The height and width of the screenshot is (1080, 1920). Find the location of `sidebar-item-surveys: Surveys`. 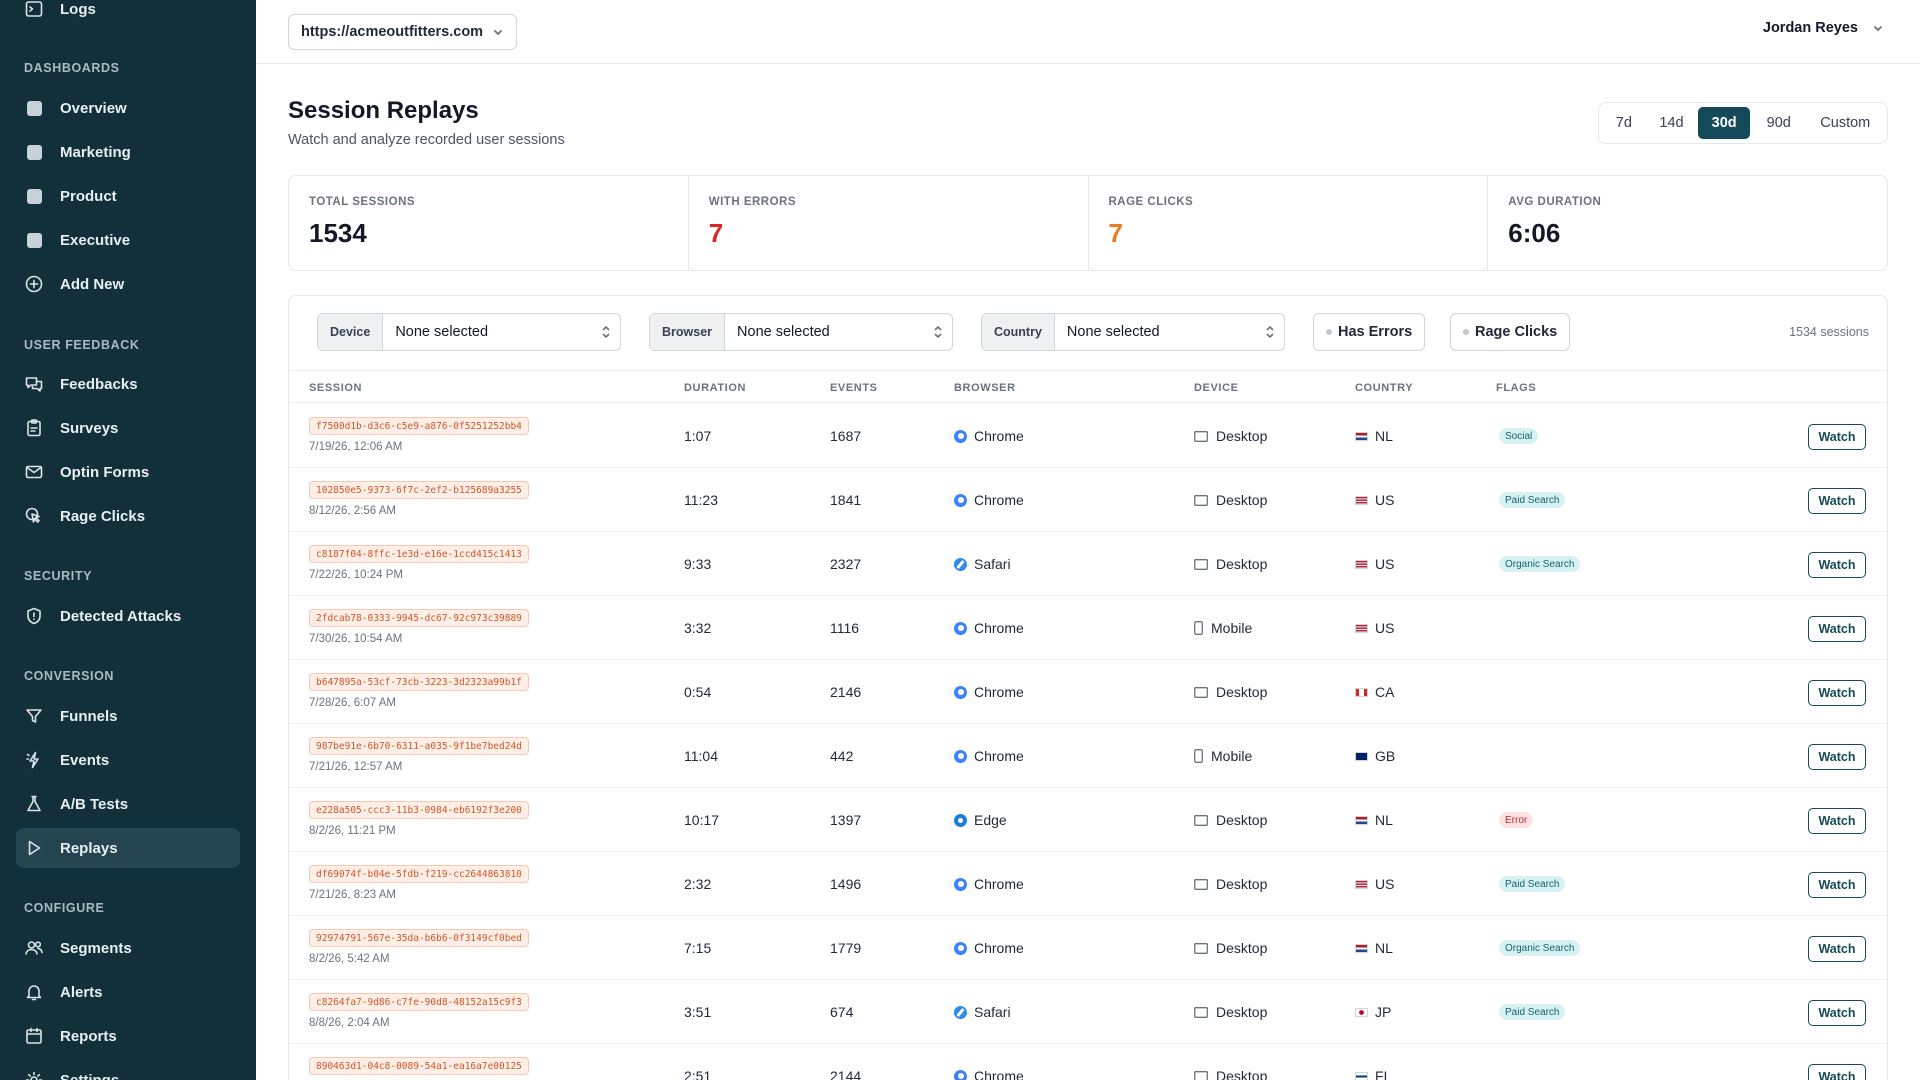

sidebar-item-surveys: Surveys is located at coordinates (128, 428).